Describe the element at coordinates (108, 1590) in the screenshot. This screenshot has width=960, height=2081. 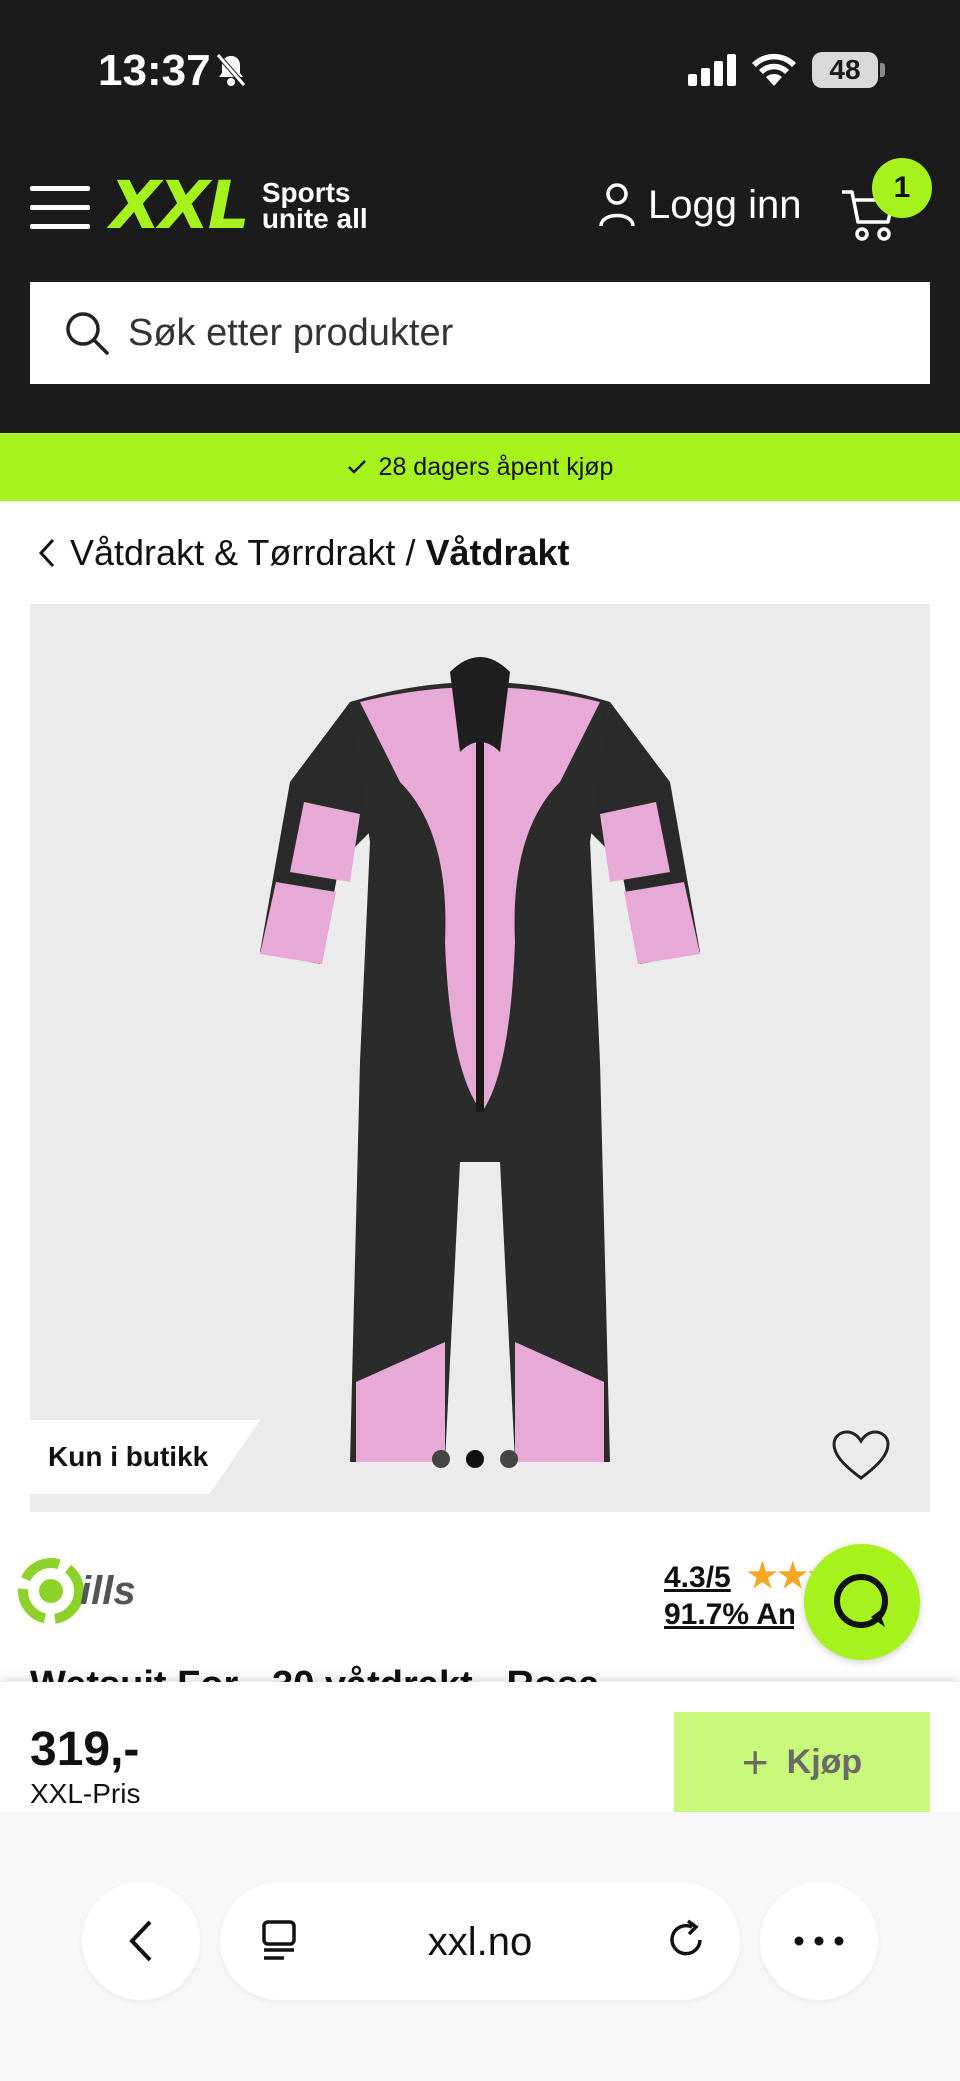
I see `brand-name: ills` at that location.